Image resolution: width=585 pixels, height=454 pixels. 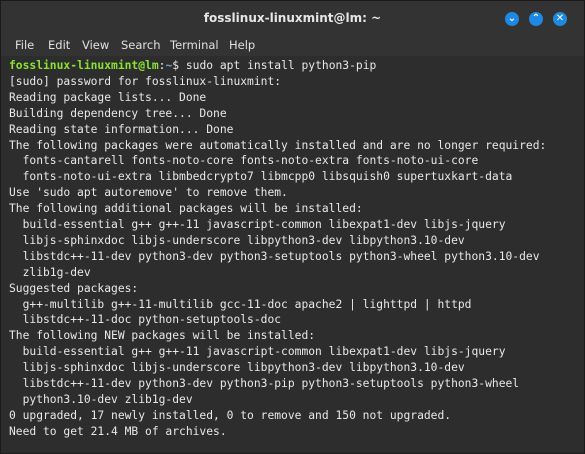 I want to click on output-line: [sudo] password for fosslinux-linuxmint:, so click(x=145, y=81).